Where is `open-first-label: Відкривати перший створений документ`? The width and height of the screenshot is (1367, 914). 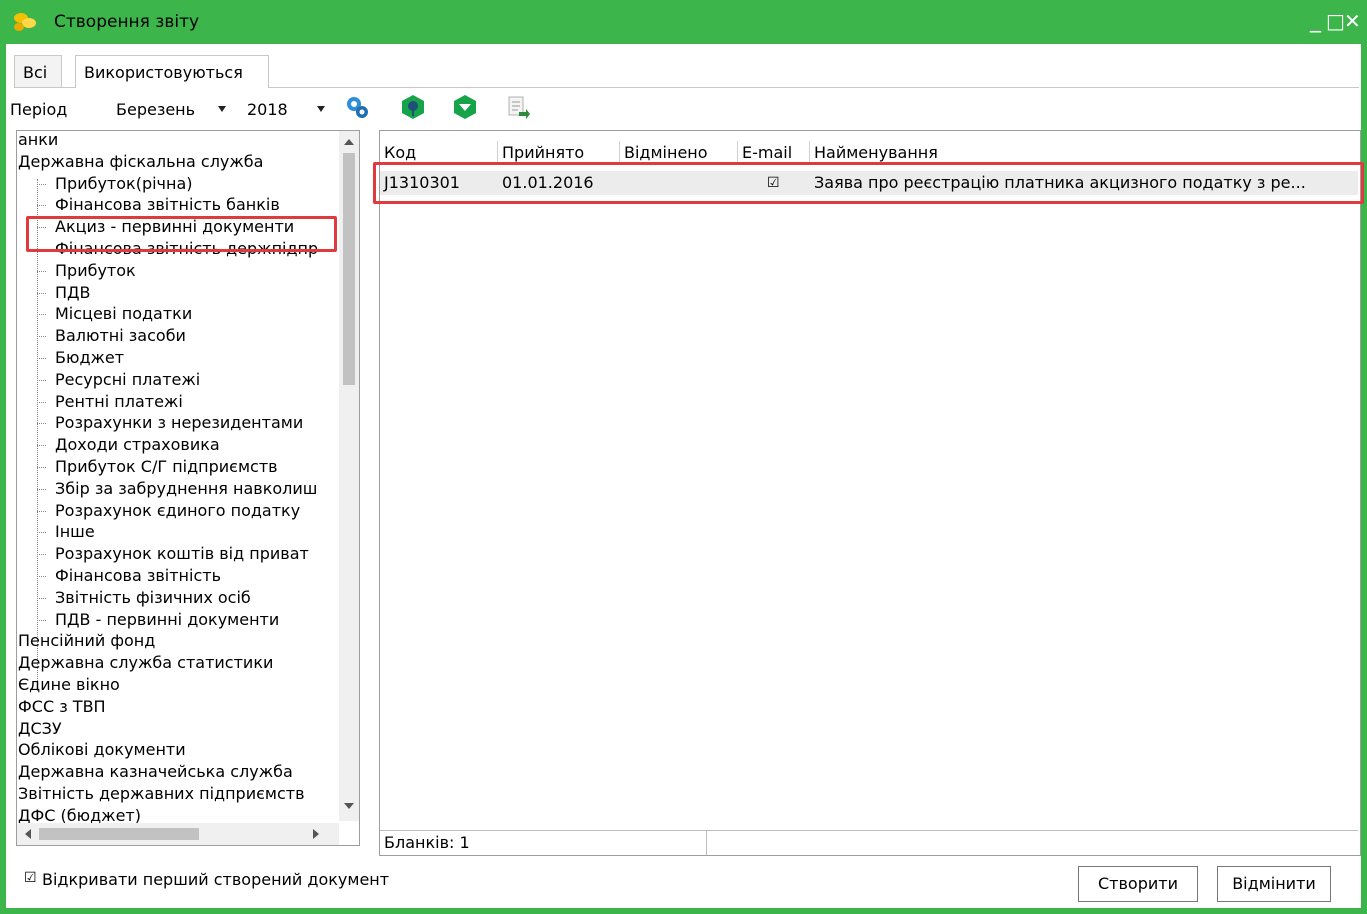
open-first-label: Відкривати перший створений документ is located at coordinates (216, 879).